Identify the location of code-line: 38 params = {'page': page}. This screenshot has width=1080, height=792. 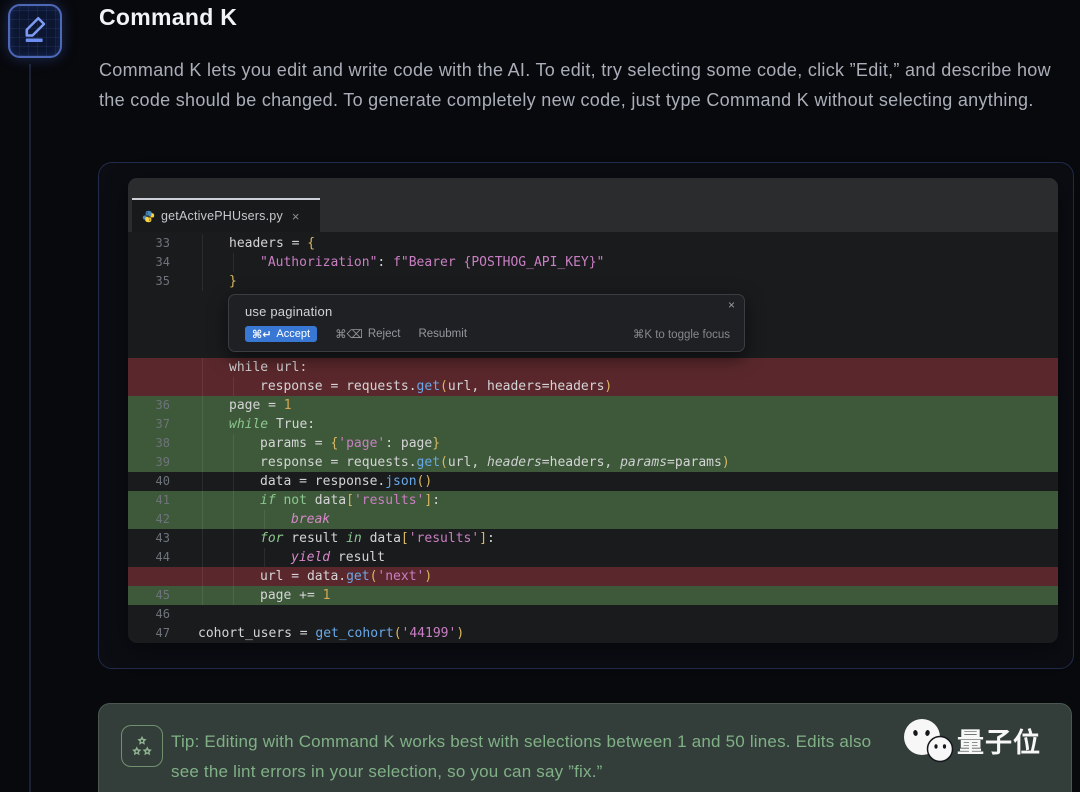
(593, 443).